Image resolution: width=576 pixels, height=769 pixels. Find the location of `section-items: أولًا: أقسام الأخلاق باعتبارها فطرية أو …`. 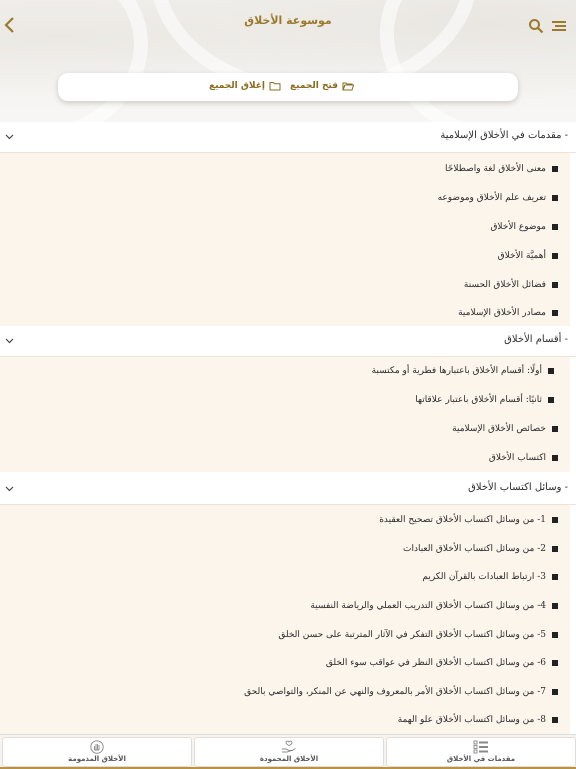

section-items: أولًا: أقسام الأخلاق باعتبارها فطرية أو … is located at coordinates (285, 414).